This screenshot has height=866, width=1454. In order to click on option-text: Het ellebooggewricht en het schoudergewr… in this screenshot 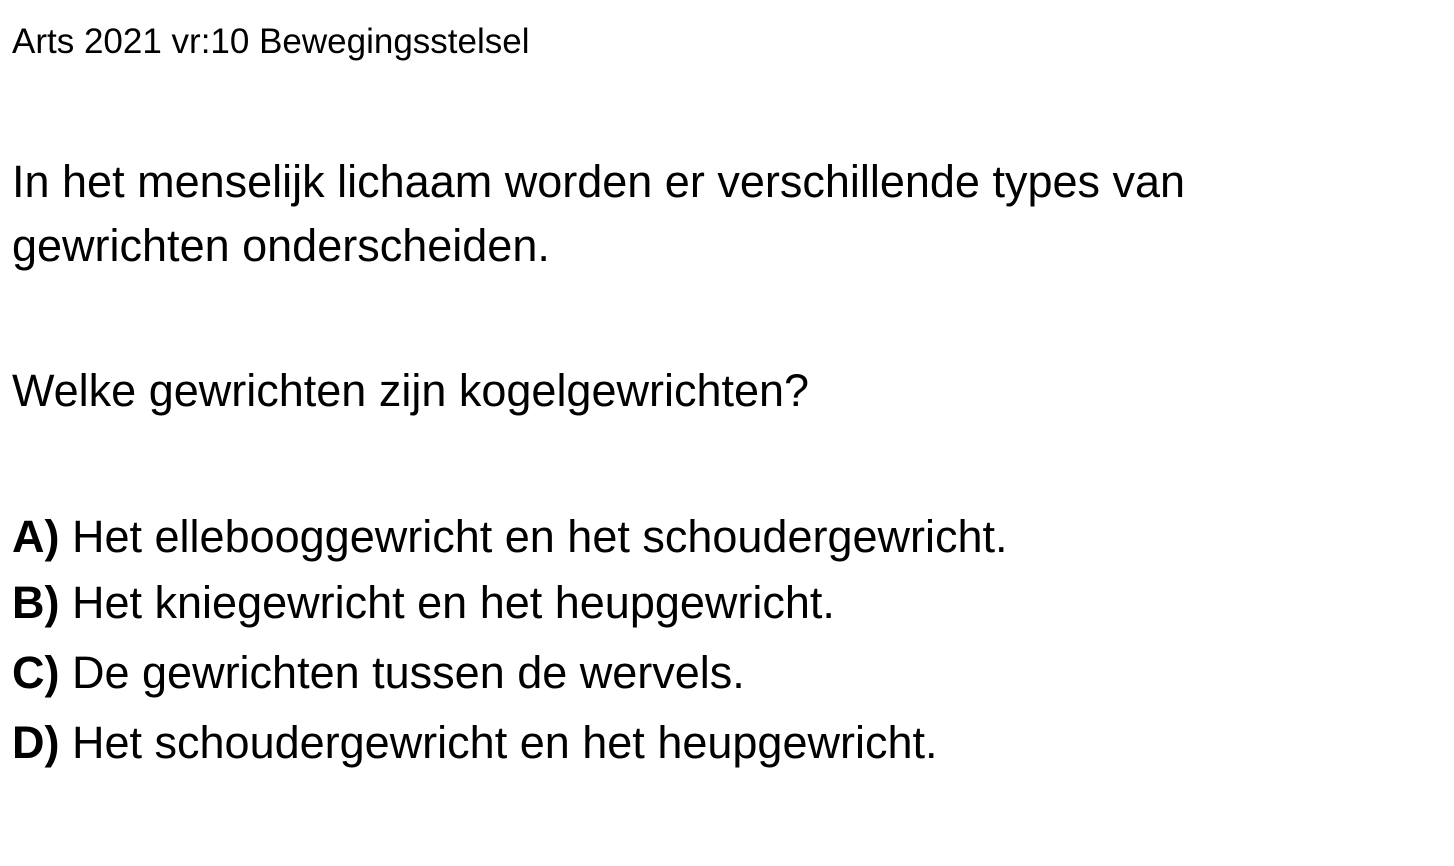, I will do `click(533, 536)`.